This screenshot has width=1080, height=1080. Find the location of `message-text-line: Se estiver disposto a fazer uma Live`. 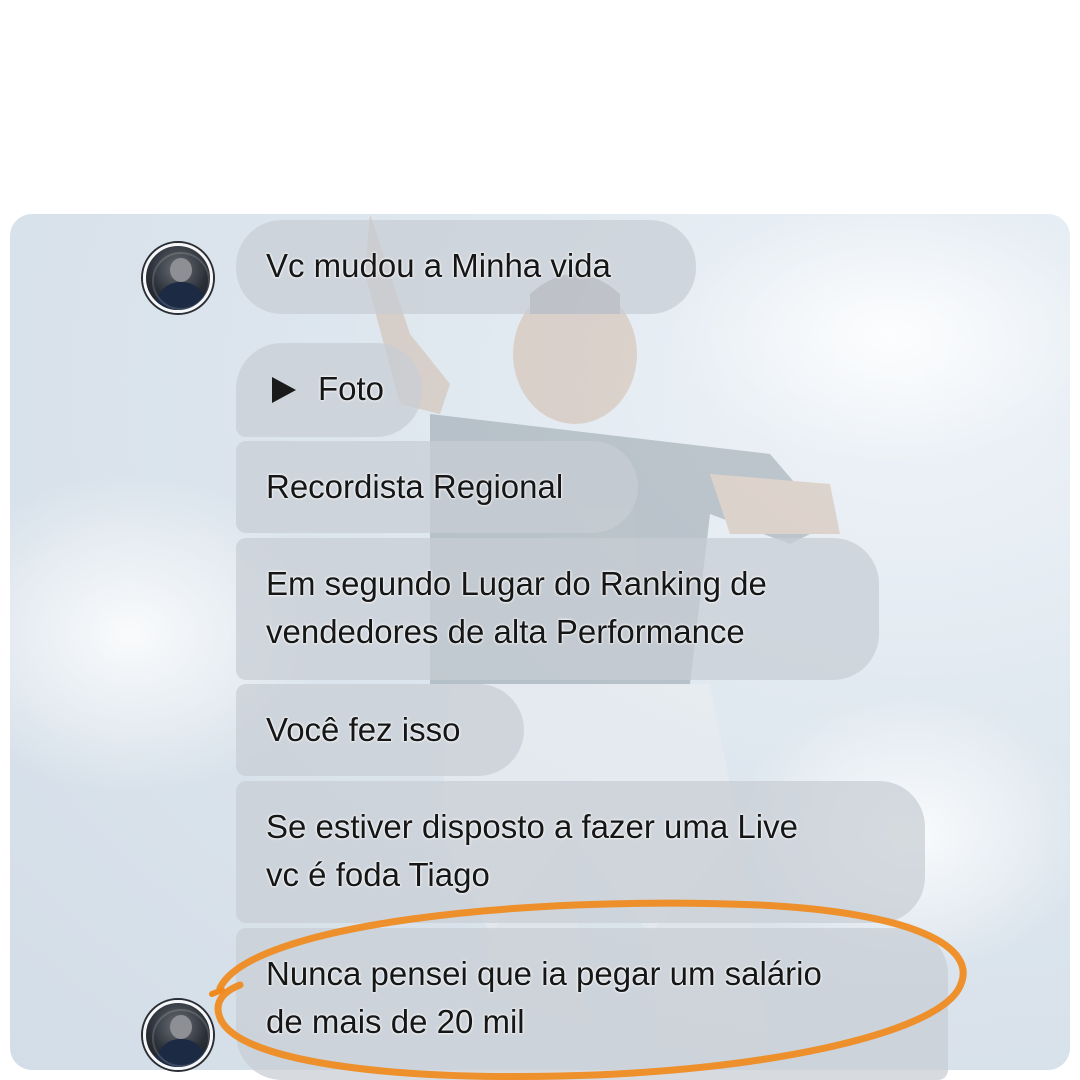

message-text-line: Se estiver disposto a fazer uma Live is located at coordinates (532, 826).